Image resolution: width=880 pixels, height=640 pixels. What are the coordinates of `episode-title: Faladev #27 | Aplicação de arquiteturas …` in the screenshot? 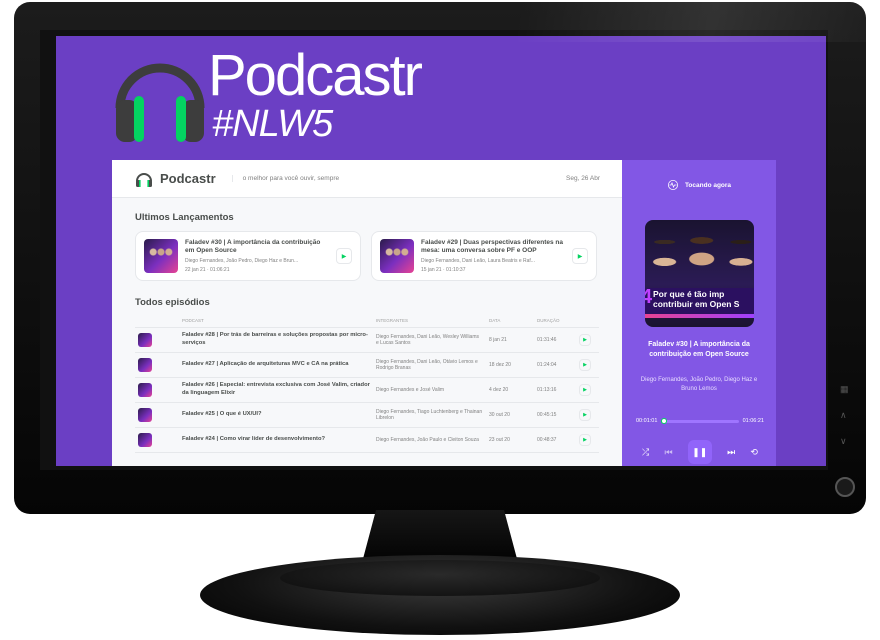 It's located at (276, 365).